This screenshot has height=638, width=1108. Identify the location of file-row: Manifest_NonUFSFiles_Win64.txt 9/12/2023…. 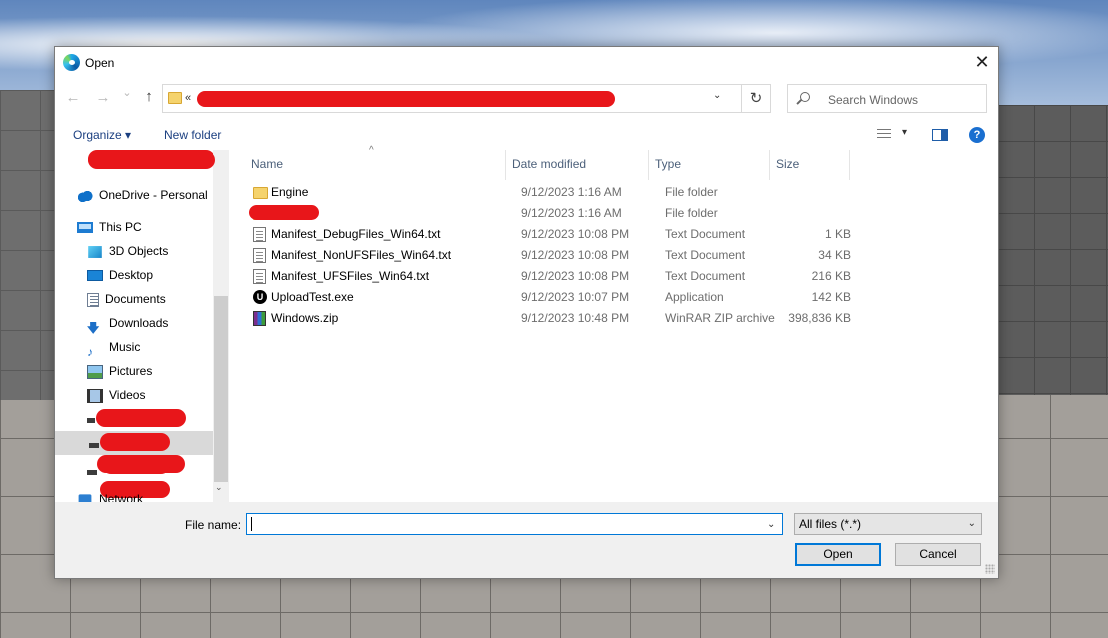
(550, 255).